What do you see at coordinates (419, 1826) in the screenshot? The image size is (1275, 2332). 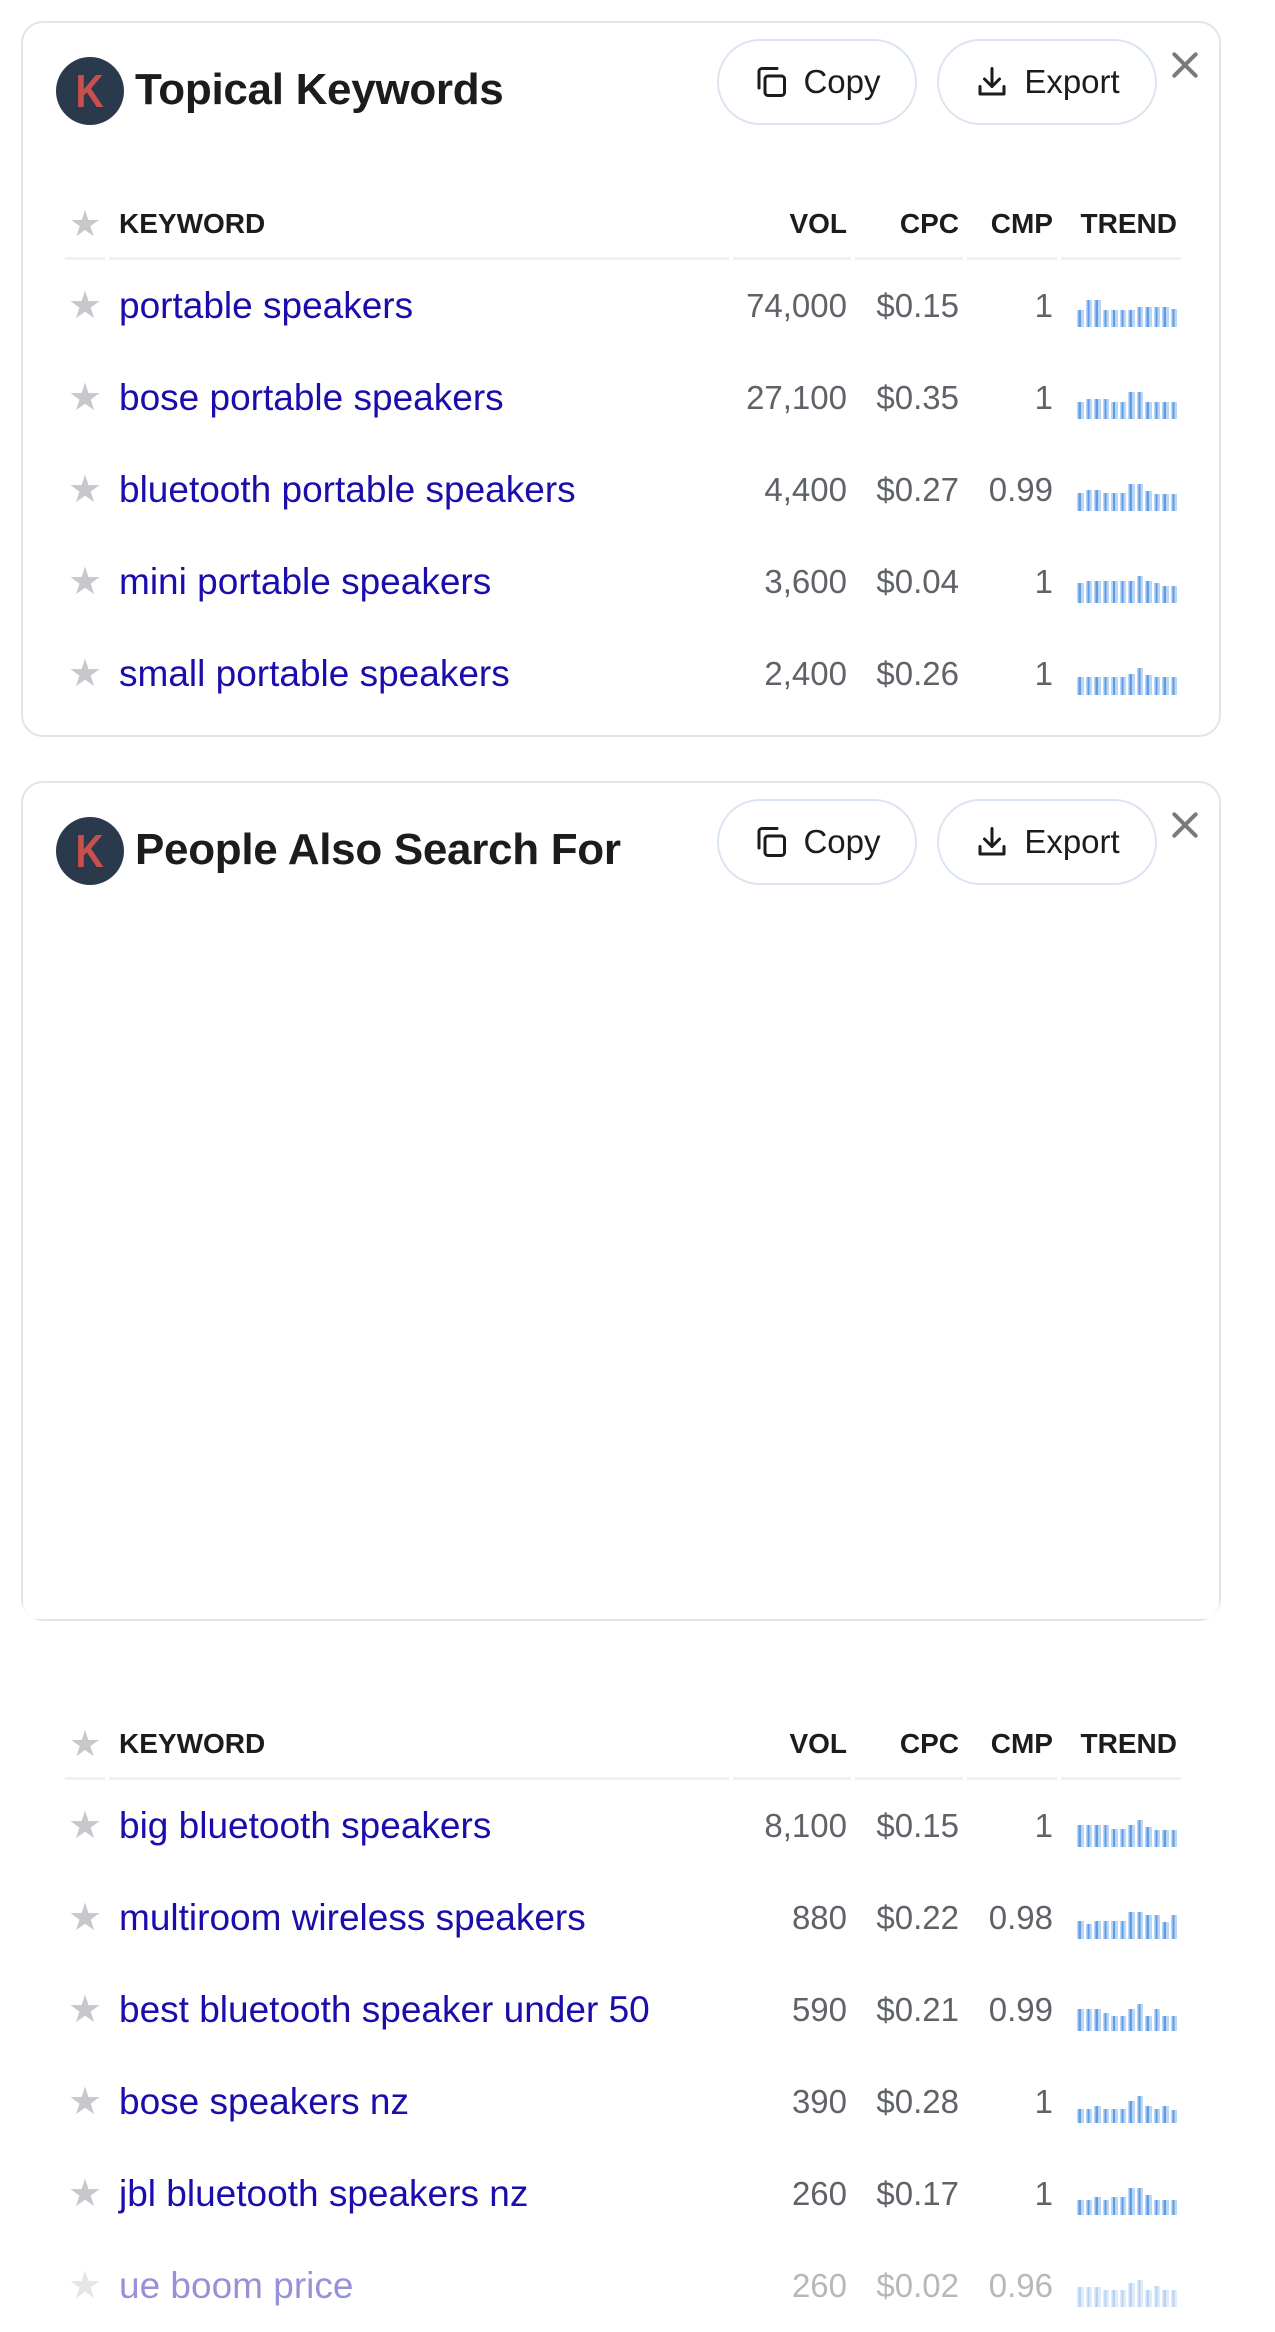 I see `keyword-link: big bluetooth speakers` at bounding box center [419, 1826].